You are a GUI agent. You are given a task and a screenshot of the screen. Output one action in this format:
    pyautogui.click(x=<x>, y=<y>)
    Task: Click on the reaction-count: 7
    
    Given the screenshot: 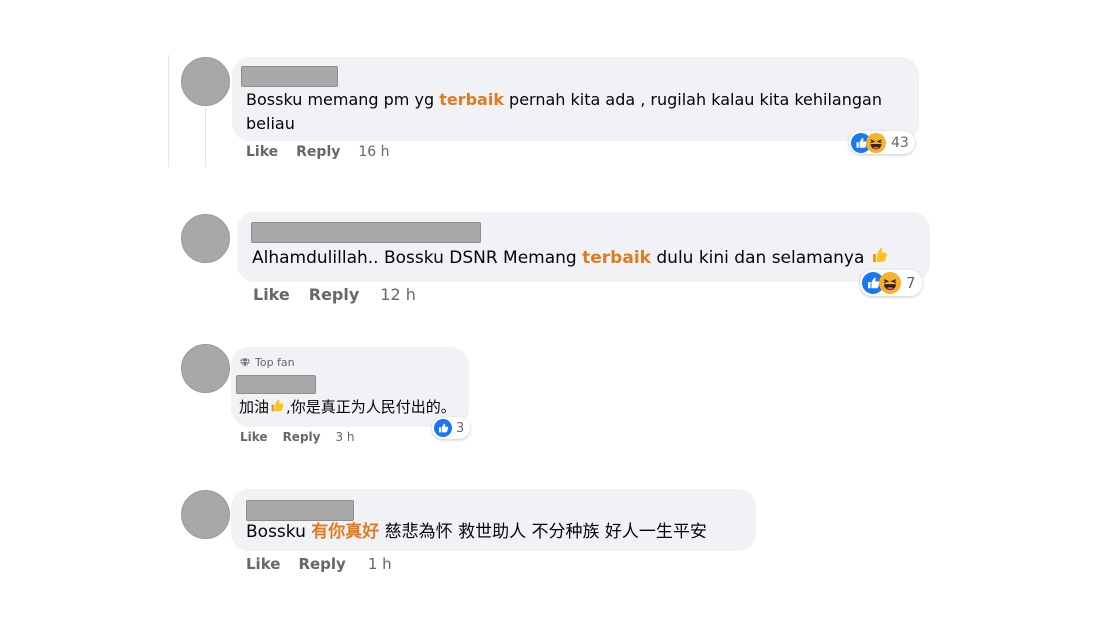 What is the action you would take?
    pyautogui.click(x=911, y=283)
    